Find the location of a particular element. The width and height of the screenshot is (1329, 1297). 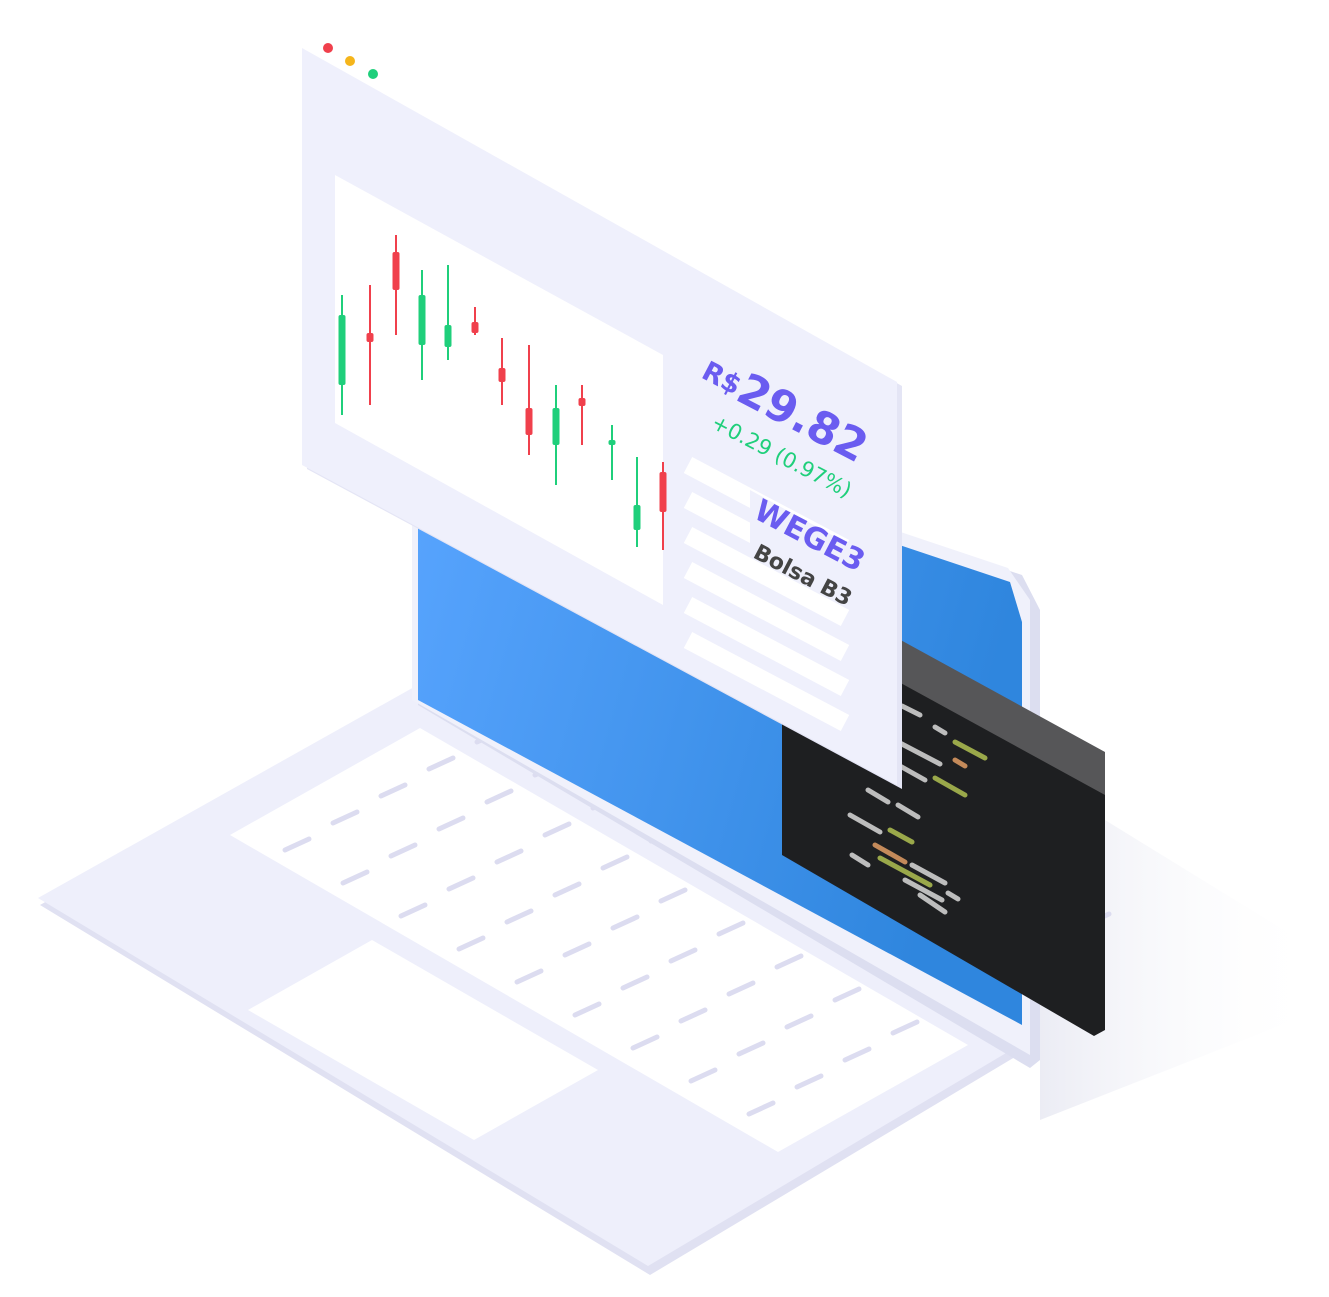

minimize-dot is located at coordinates (350, 61).